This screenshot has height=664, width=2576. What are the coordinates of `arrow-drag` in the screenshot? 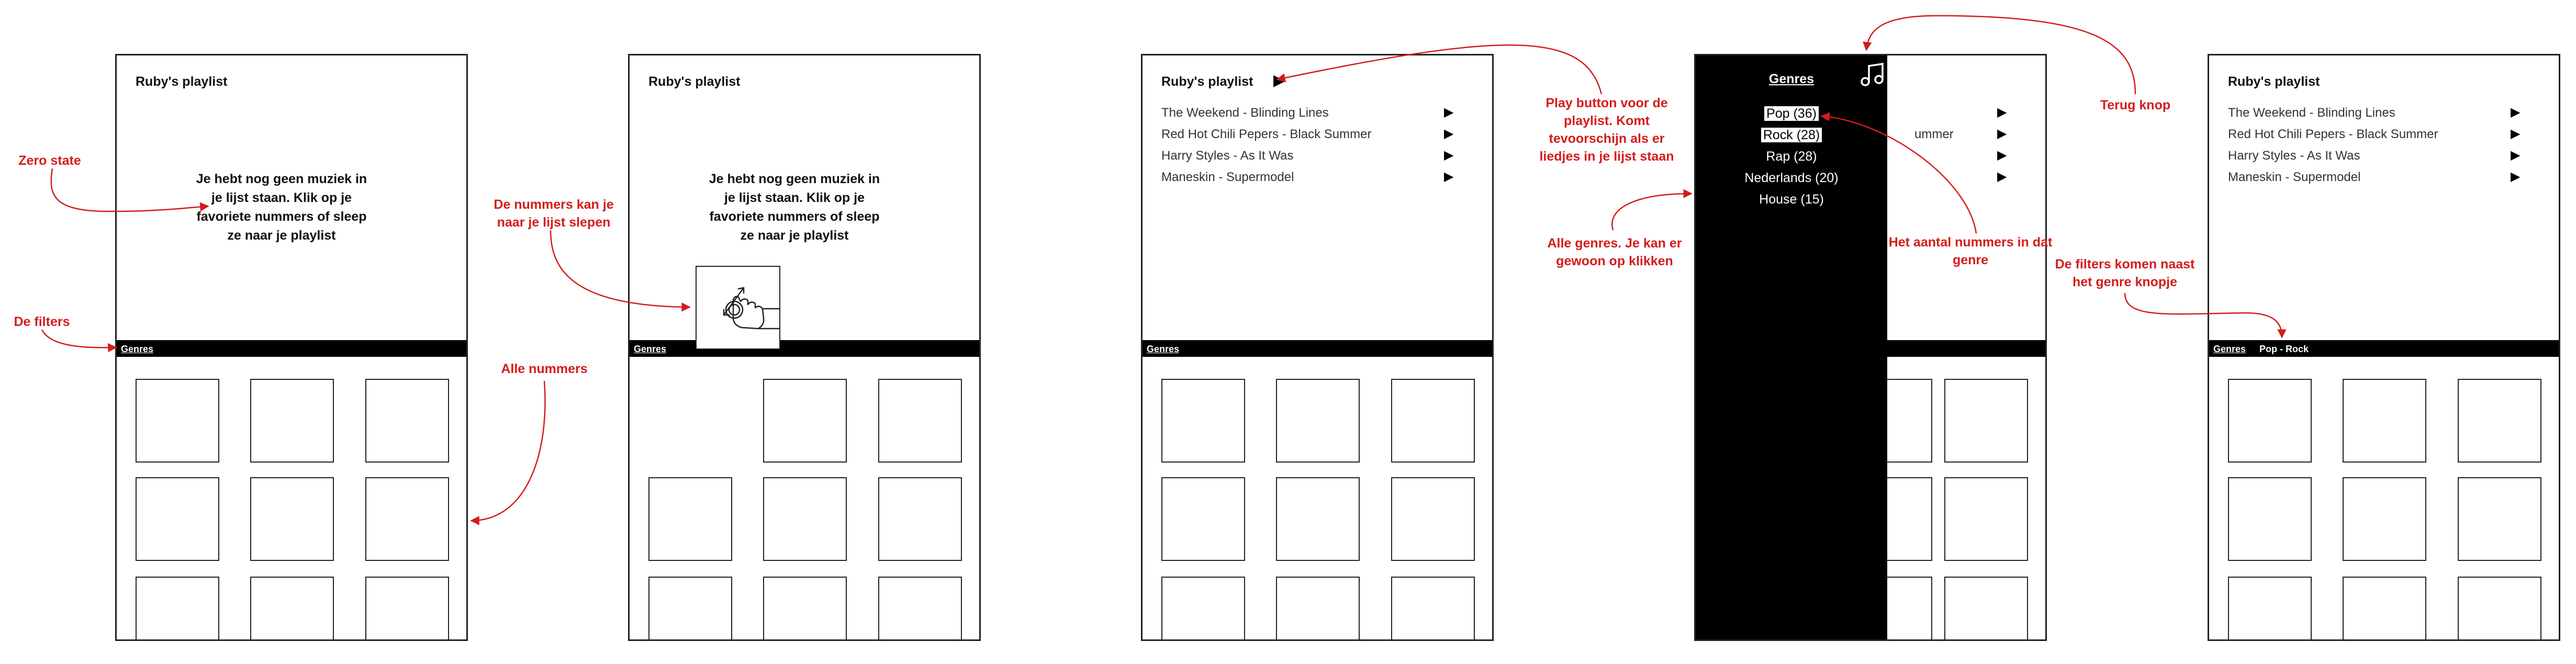 It's located at (620, 271).